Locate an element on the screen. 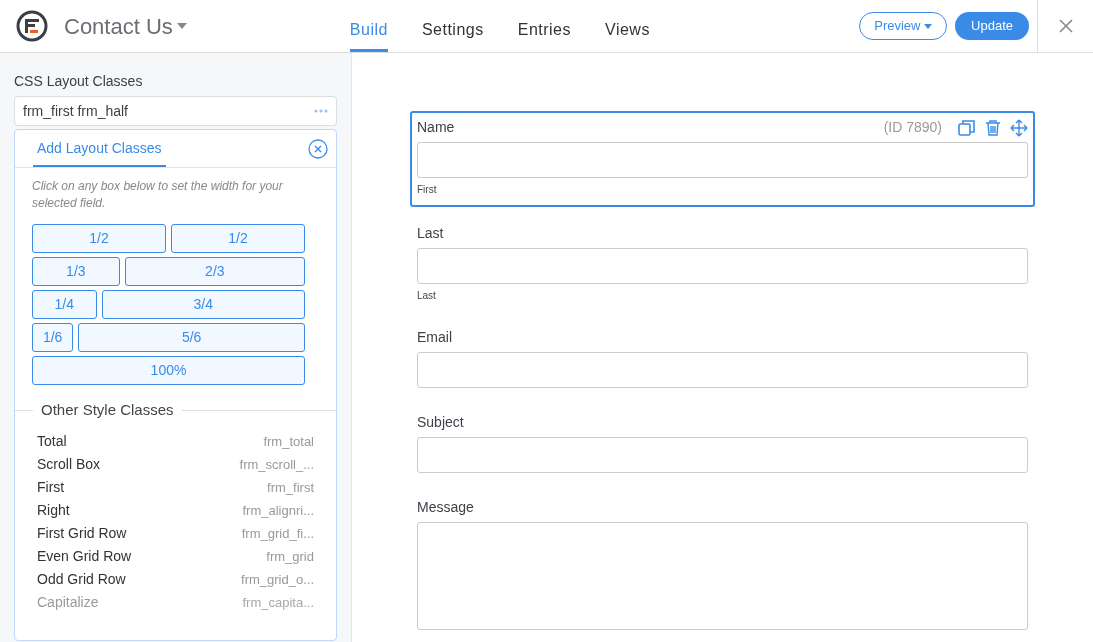 The image size is (1093, 642). style-class-code: frm_total is located at coordinates (288, 441).